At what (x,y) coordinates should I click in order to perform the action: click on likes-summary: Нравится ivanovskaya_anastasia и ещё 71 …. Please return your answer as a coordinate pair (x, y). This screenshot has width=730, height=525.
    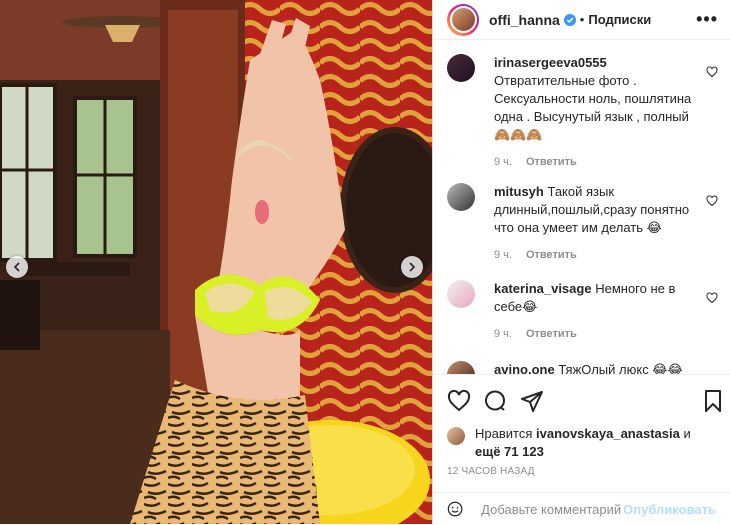
    Looking at the image, I should click on (581, 443).